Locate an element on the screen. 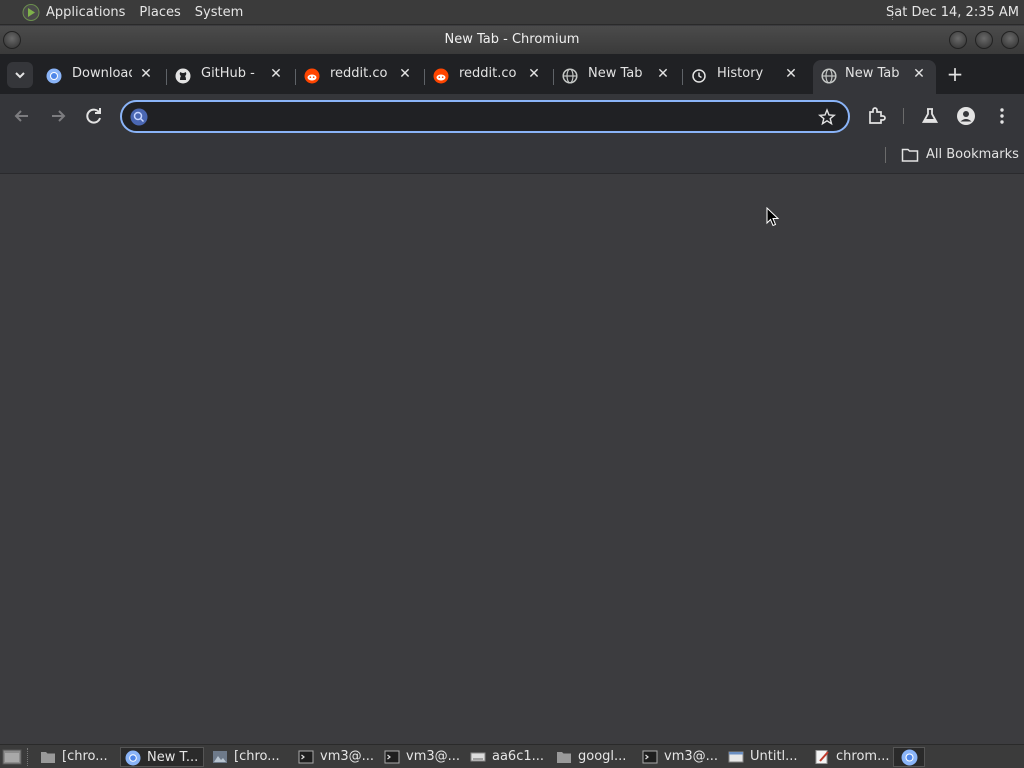 This screenshot has width=1024, height=768. tab-github: GitHub - g ✕ is located at coordinates (230, 77).